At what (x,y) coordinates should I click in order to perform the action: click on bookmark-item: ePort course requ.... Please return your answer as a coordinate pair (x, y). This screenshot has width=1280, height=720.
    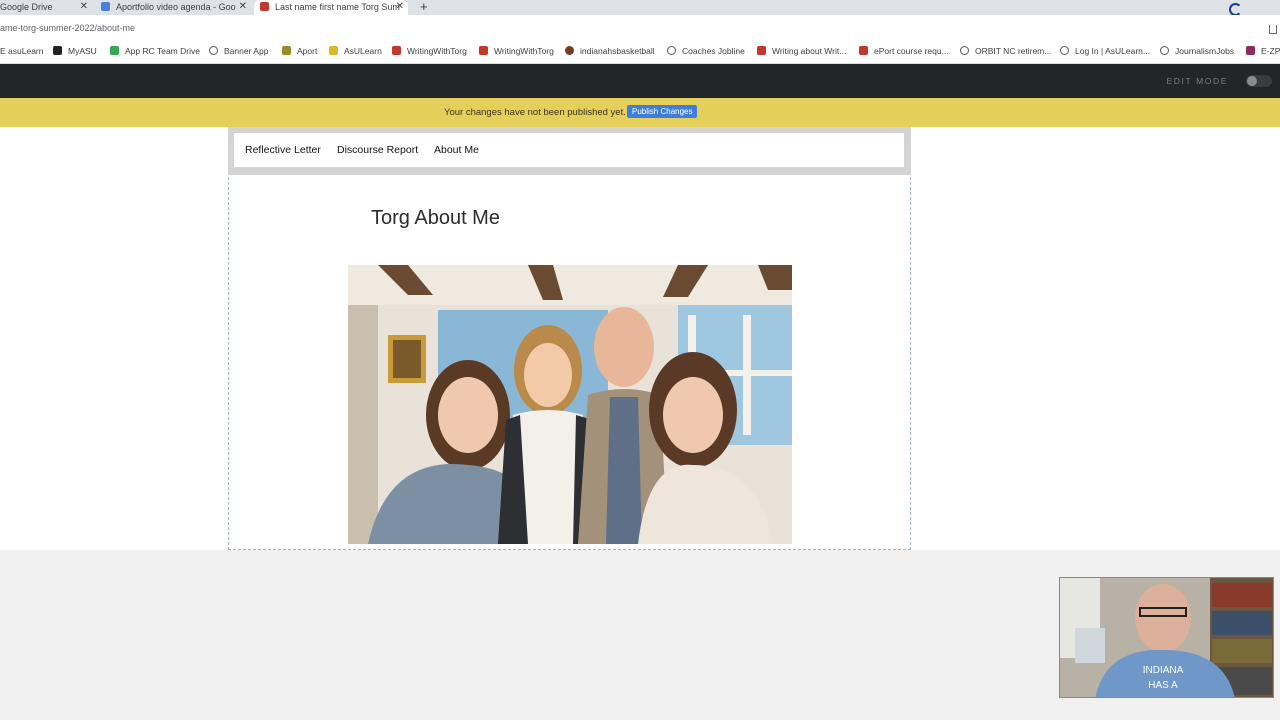
    Looking at the image, I should click on (904, 51).